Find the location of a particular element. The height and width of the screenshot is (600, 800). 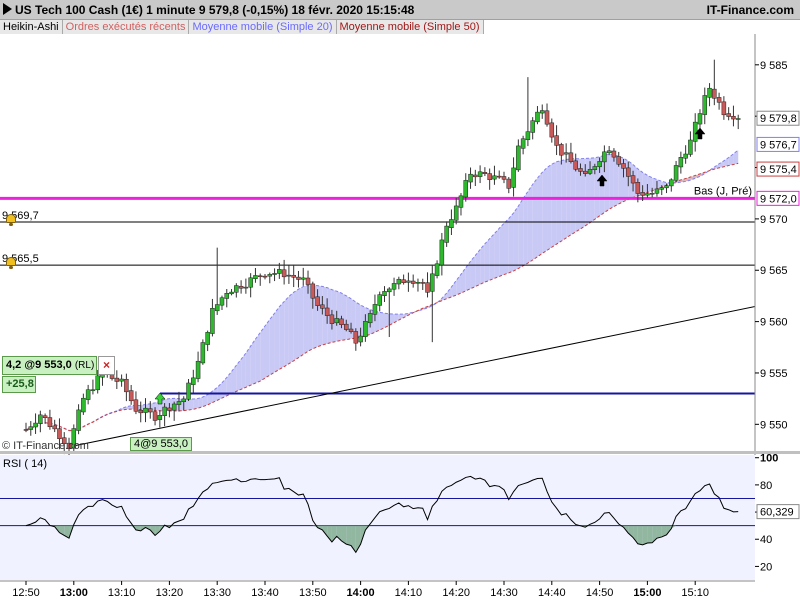

bell-icon is located at coordinates (11, 263).